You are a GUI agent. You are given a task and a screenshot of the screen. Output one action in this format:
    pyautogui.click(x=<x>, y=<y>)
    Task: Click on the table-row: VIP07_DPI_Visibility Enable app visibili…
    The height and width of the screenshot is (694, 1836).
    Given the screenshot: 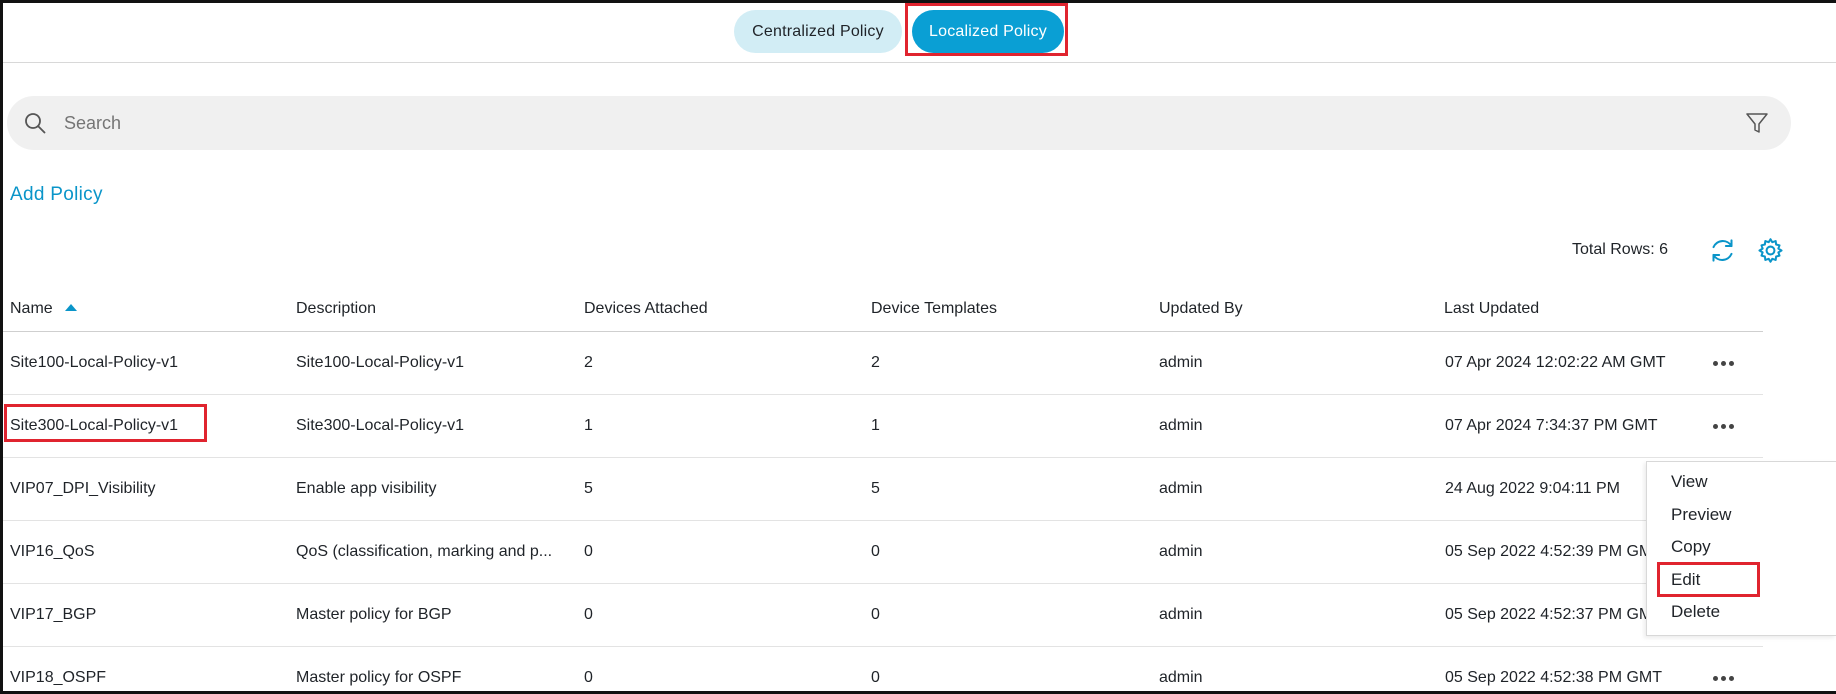 What is the action you would take?
    pyautogui.click(x=883, y=490)
    